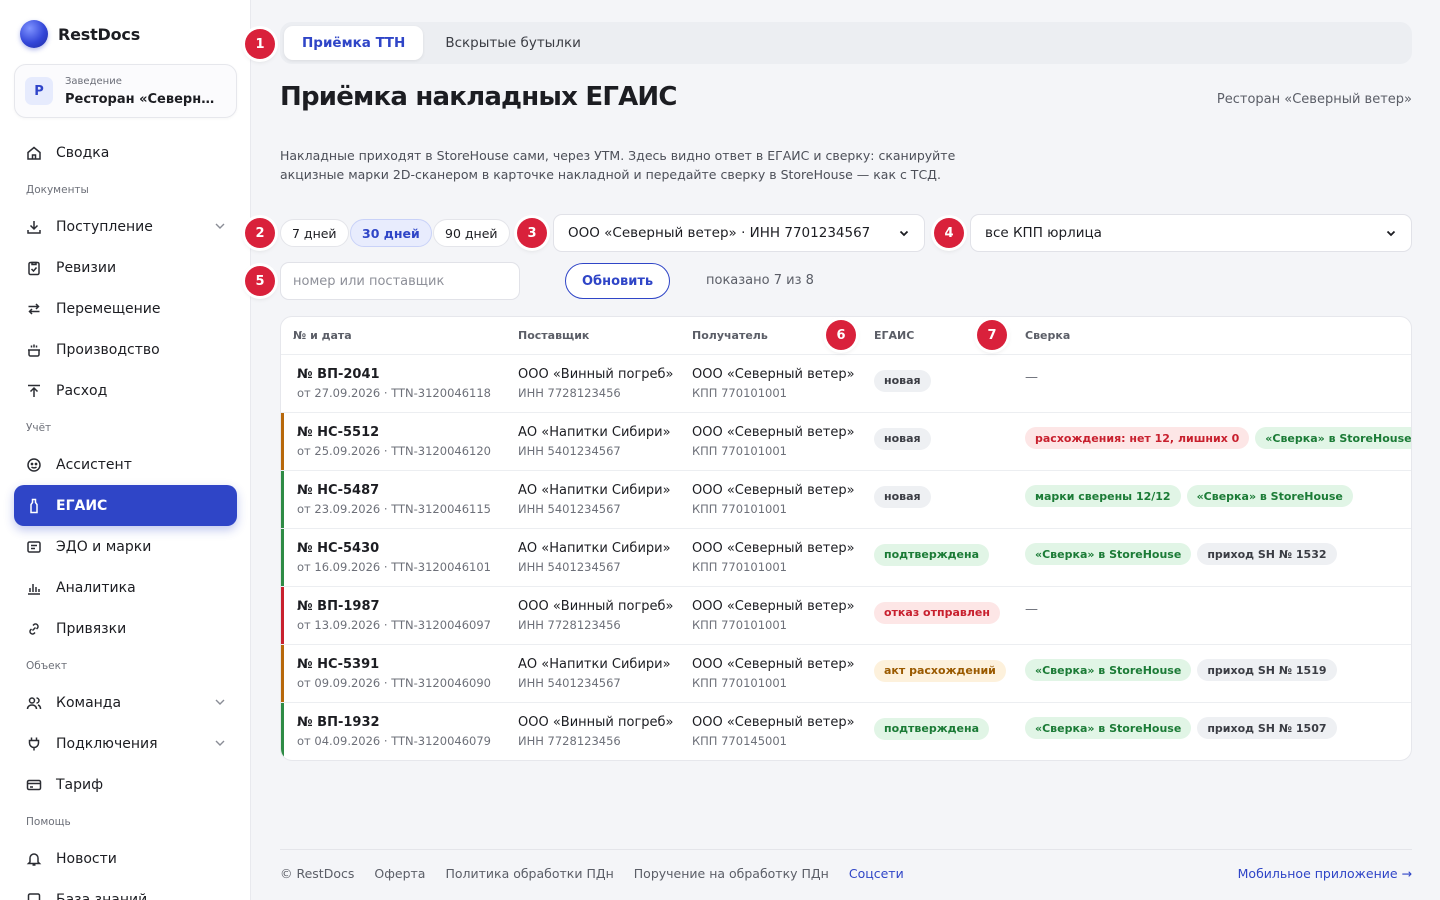 The image size is (1440, 900). What do you see at coordinates (731, 873) in the screenshot?
I see `footer-order-link: Поручение на обработку ПДн` at bounding box center [731, 873].